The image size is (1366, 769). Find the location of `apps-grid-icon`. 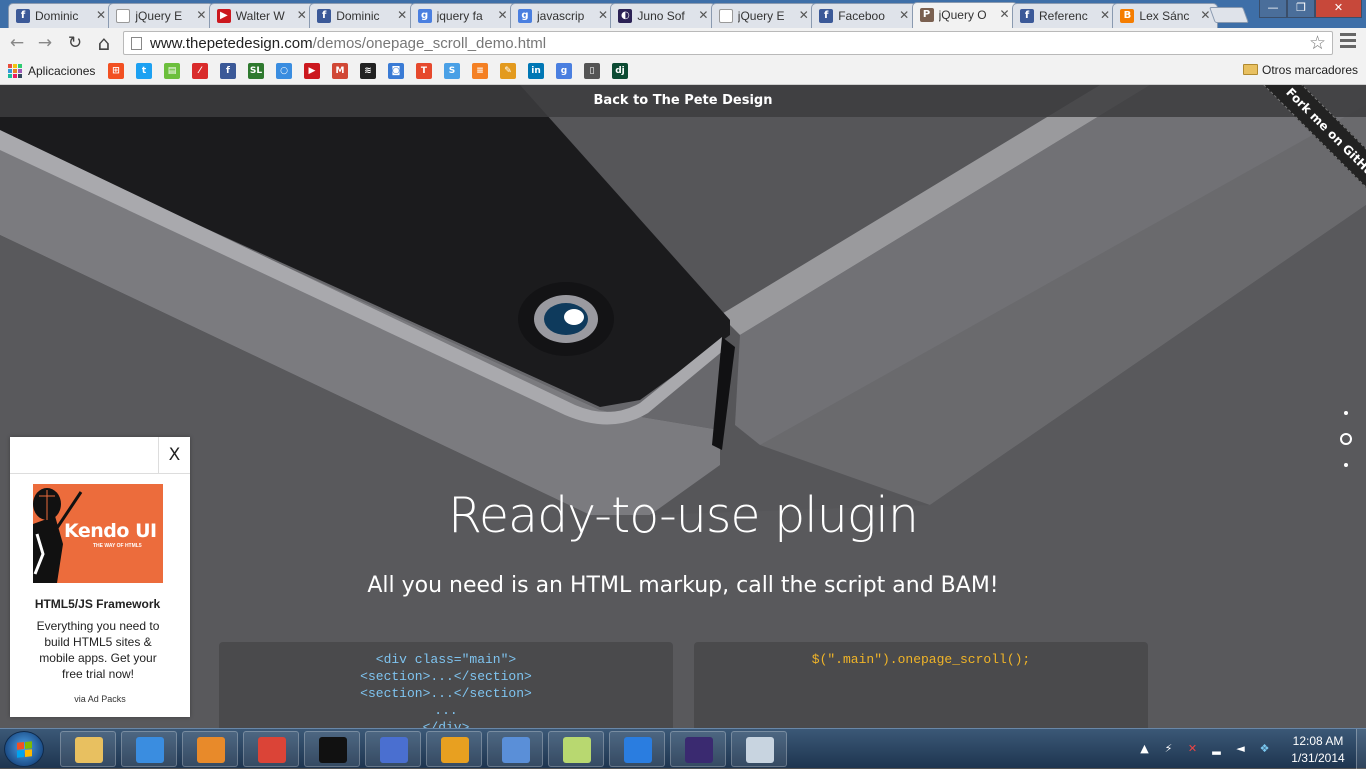

apps-grid-icon is located at coordinates (15, 71).